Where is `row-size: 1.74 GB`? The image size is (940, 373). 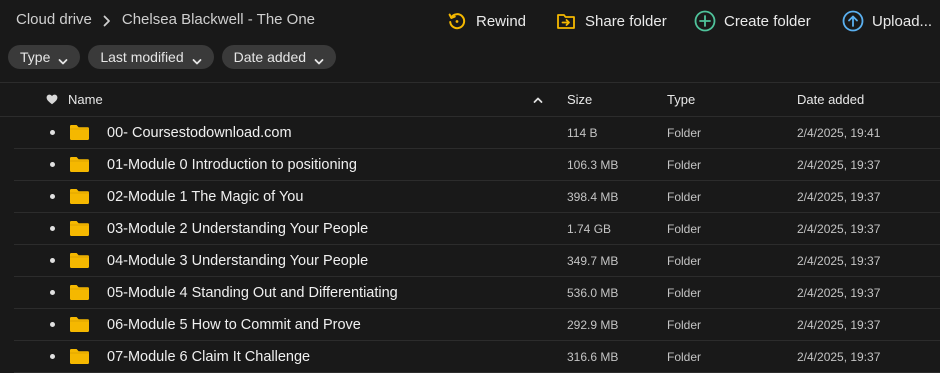 row-size: 1.74 GB is located at coordinates (589, 228).